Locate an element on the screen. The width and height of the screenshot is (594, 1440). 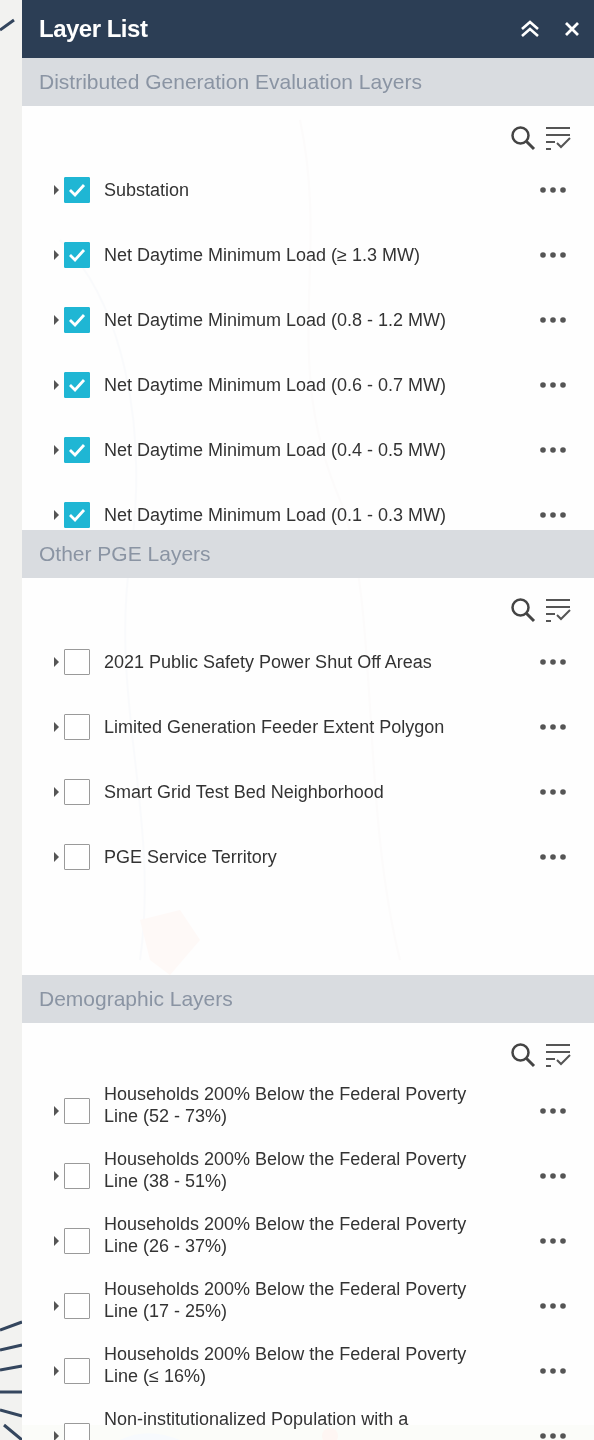
layer-name: Substation is located at coordinates (147, 189).